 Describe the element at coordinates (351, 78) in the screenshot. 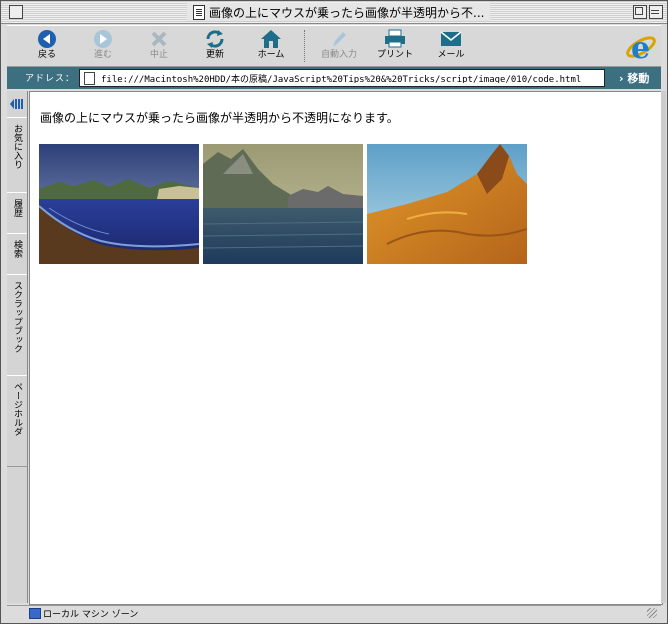

I see `address-input` at that location.